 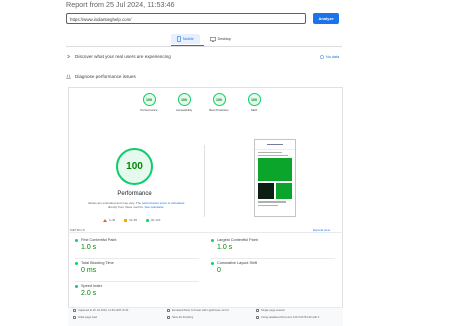 I want to click on footer-captured-text: Captured at 25 Jul 2024, 11:53 GMT+5:30, so click(x=103, y=310).